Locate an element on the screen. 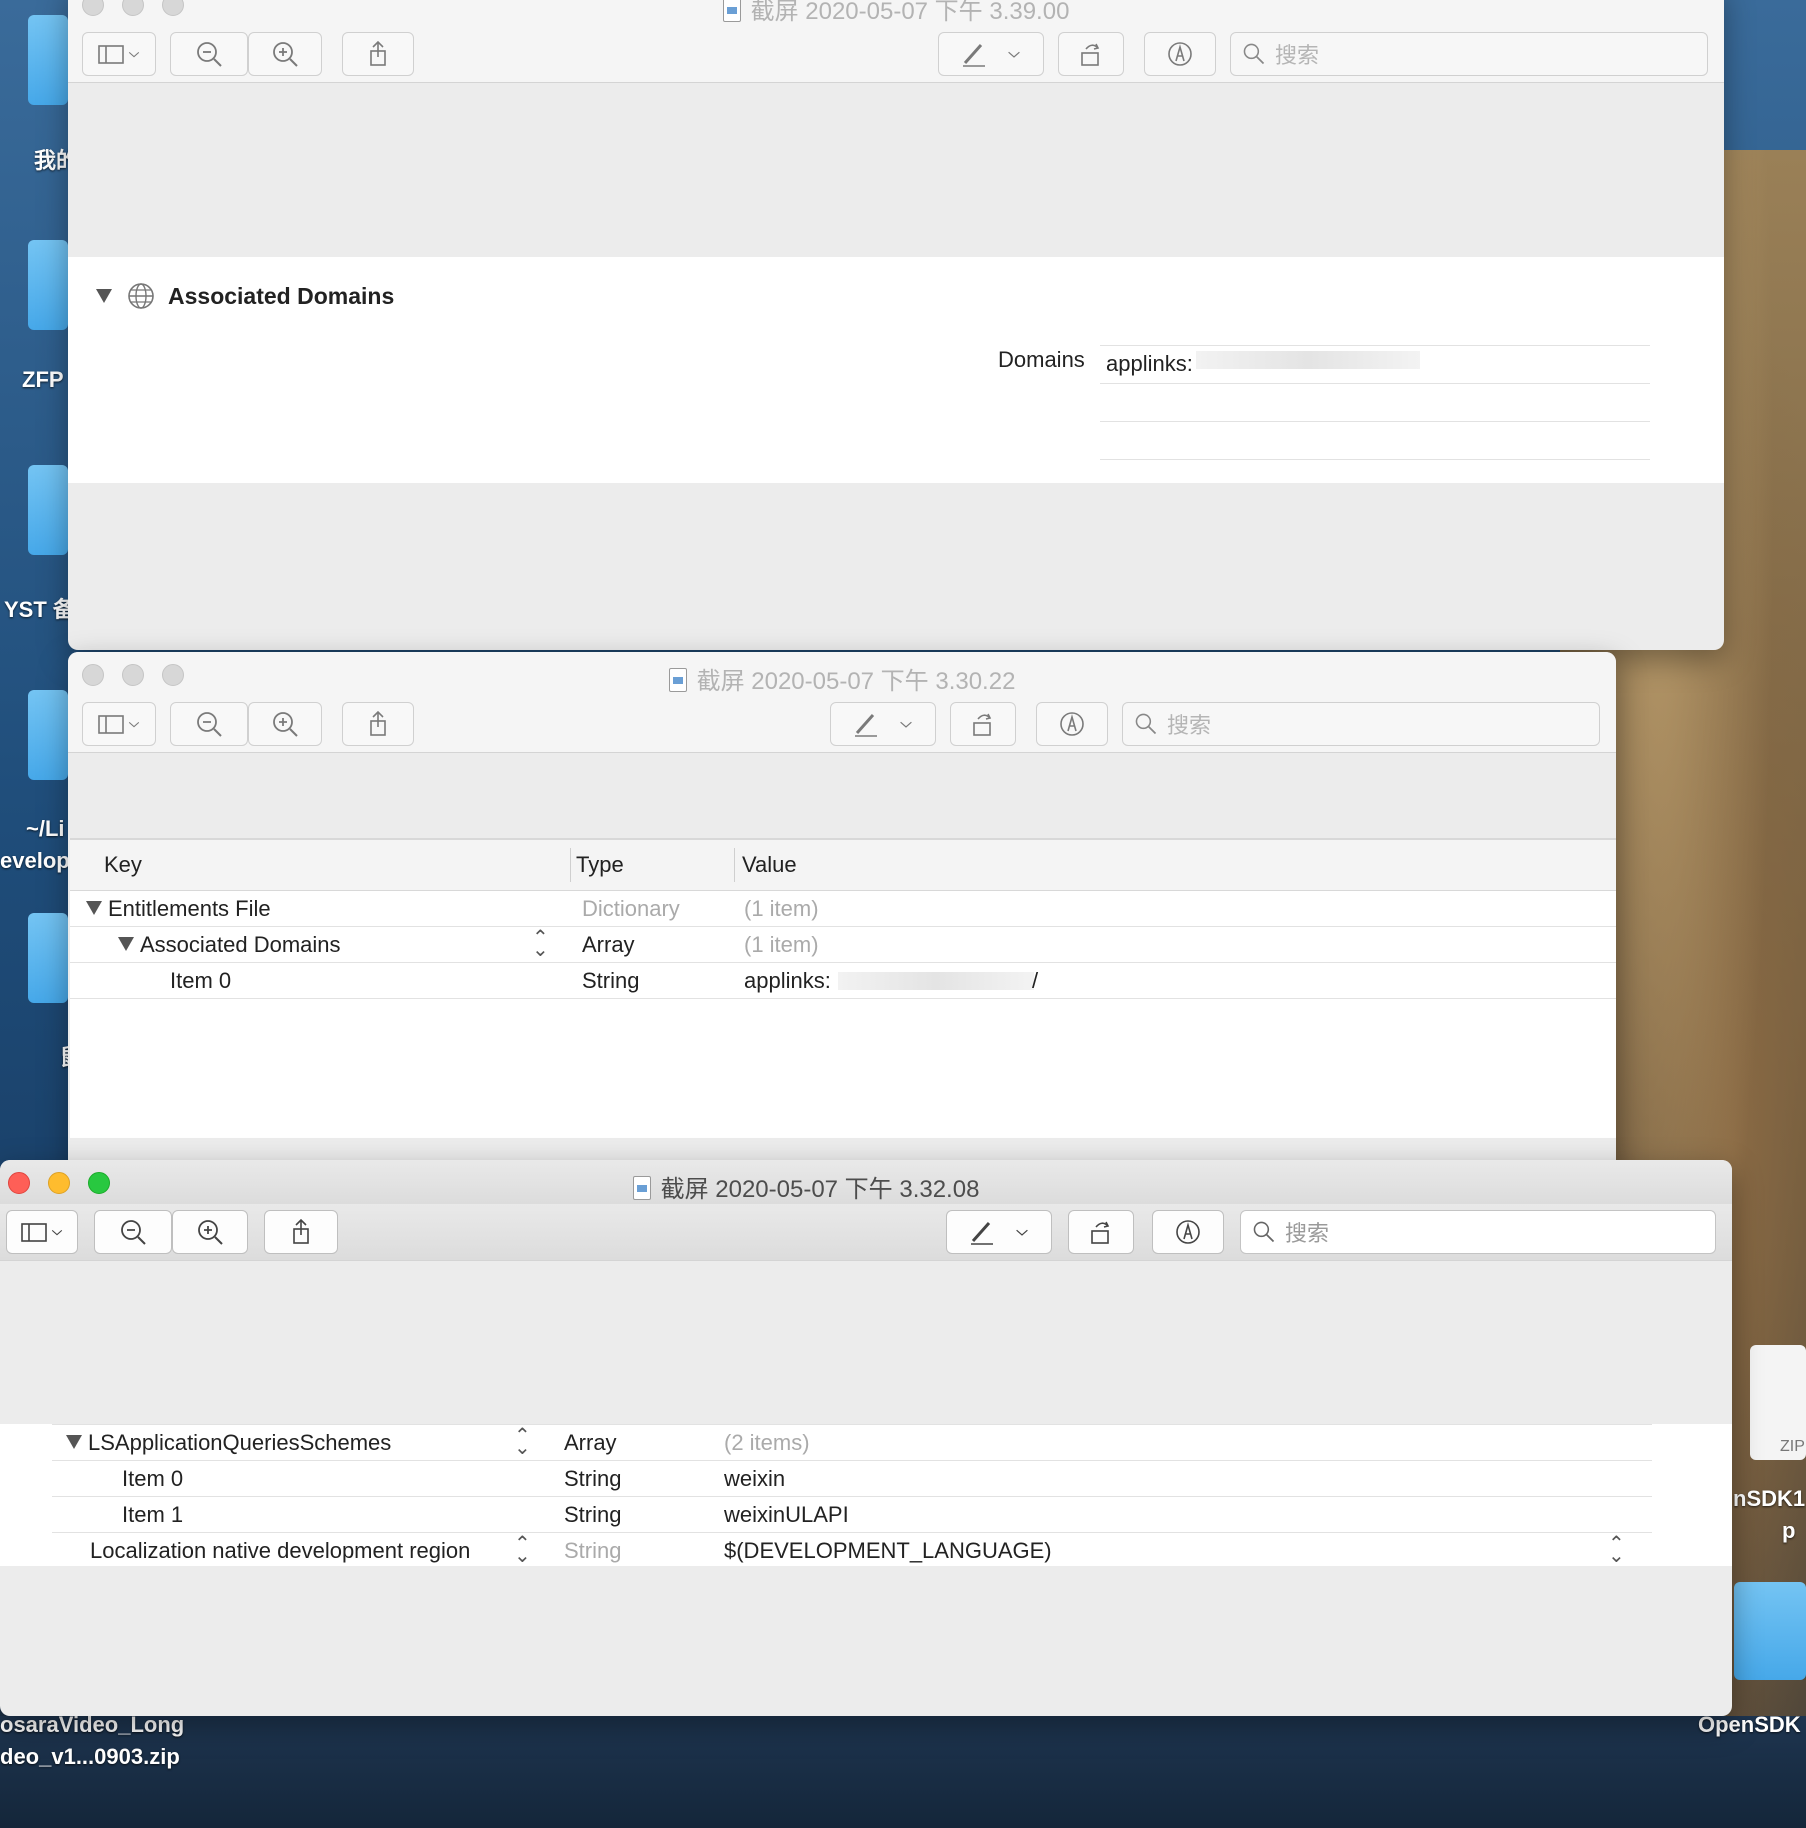 This screenshot has width=1806, height=1828. title-bar: 截屏 2020-05-07 下午 3.30.22 is located at coordinates (842, 674).